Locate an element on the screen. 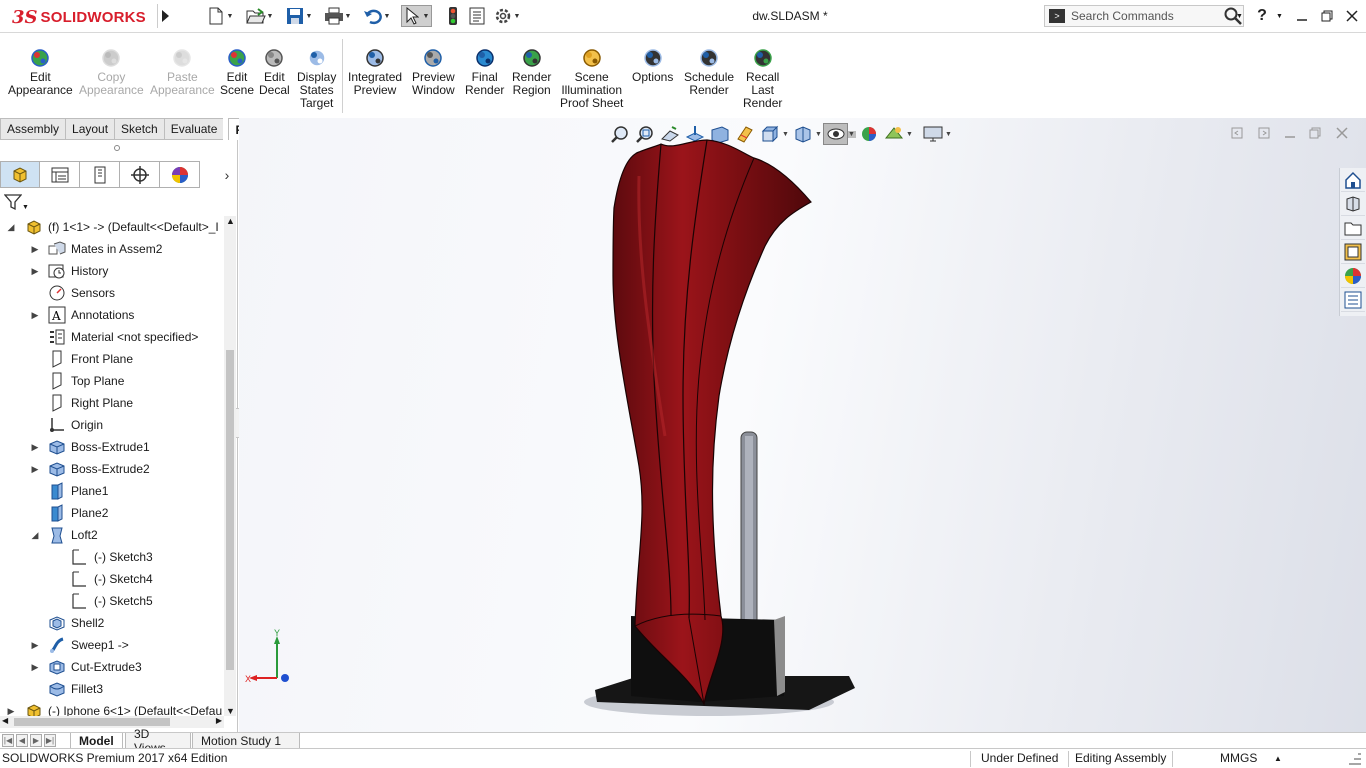  scroll-left-icon: ◀ is located at coordinates (5, 720).